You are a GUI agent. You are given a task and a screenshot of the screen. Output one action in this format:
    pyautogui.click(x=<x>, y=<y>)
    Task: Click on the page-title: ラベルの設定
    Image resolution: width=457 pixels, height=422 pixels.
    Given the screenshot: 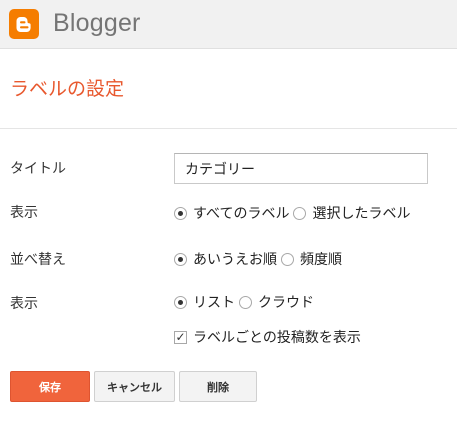 What is the action you would take?
    pyautogui.click(x=67, y=89)
    